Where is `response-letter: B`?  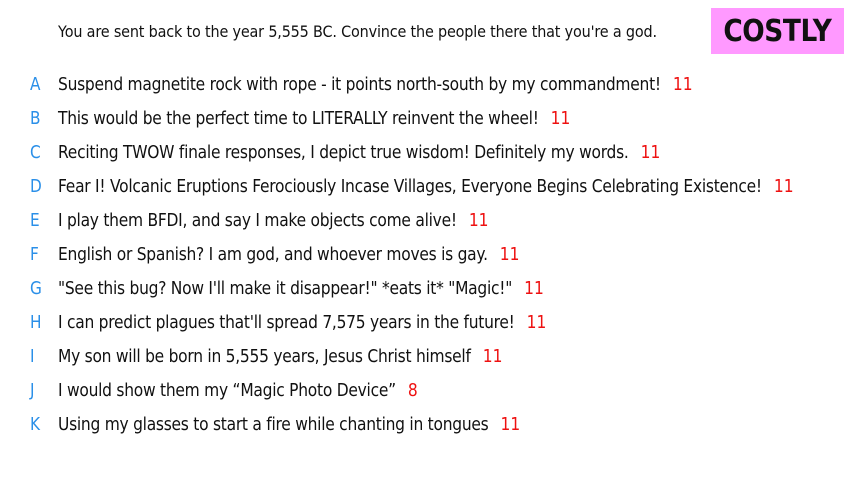 response-letter: B is located at coordinates (35, 118).